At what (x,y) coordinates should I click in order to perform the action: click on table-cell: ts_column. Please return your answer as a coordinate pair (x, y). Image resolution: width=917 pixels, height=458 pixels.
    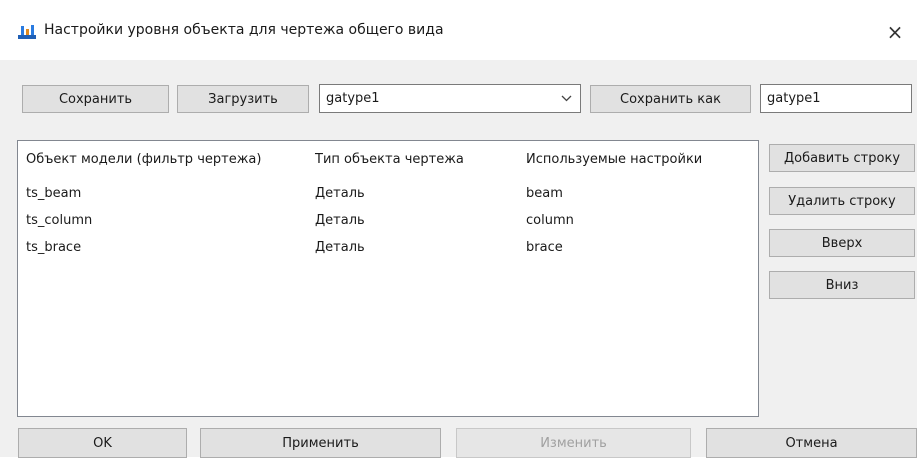
    Looking at the image, I should click on (59, 220).